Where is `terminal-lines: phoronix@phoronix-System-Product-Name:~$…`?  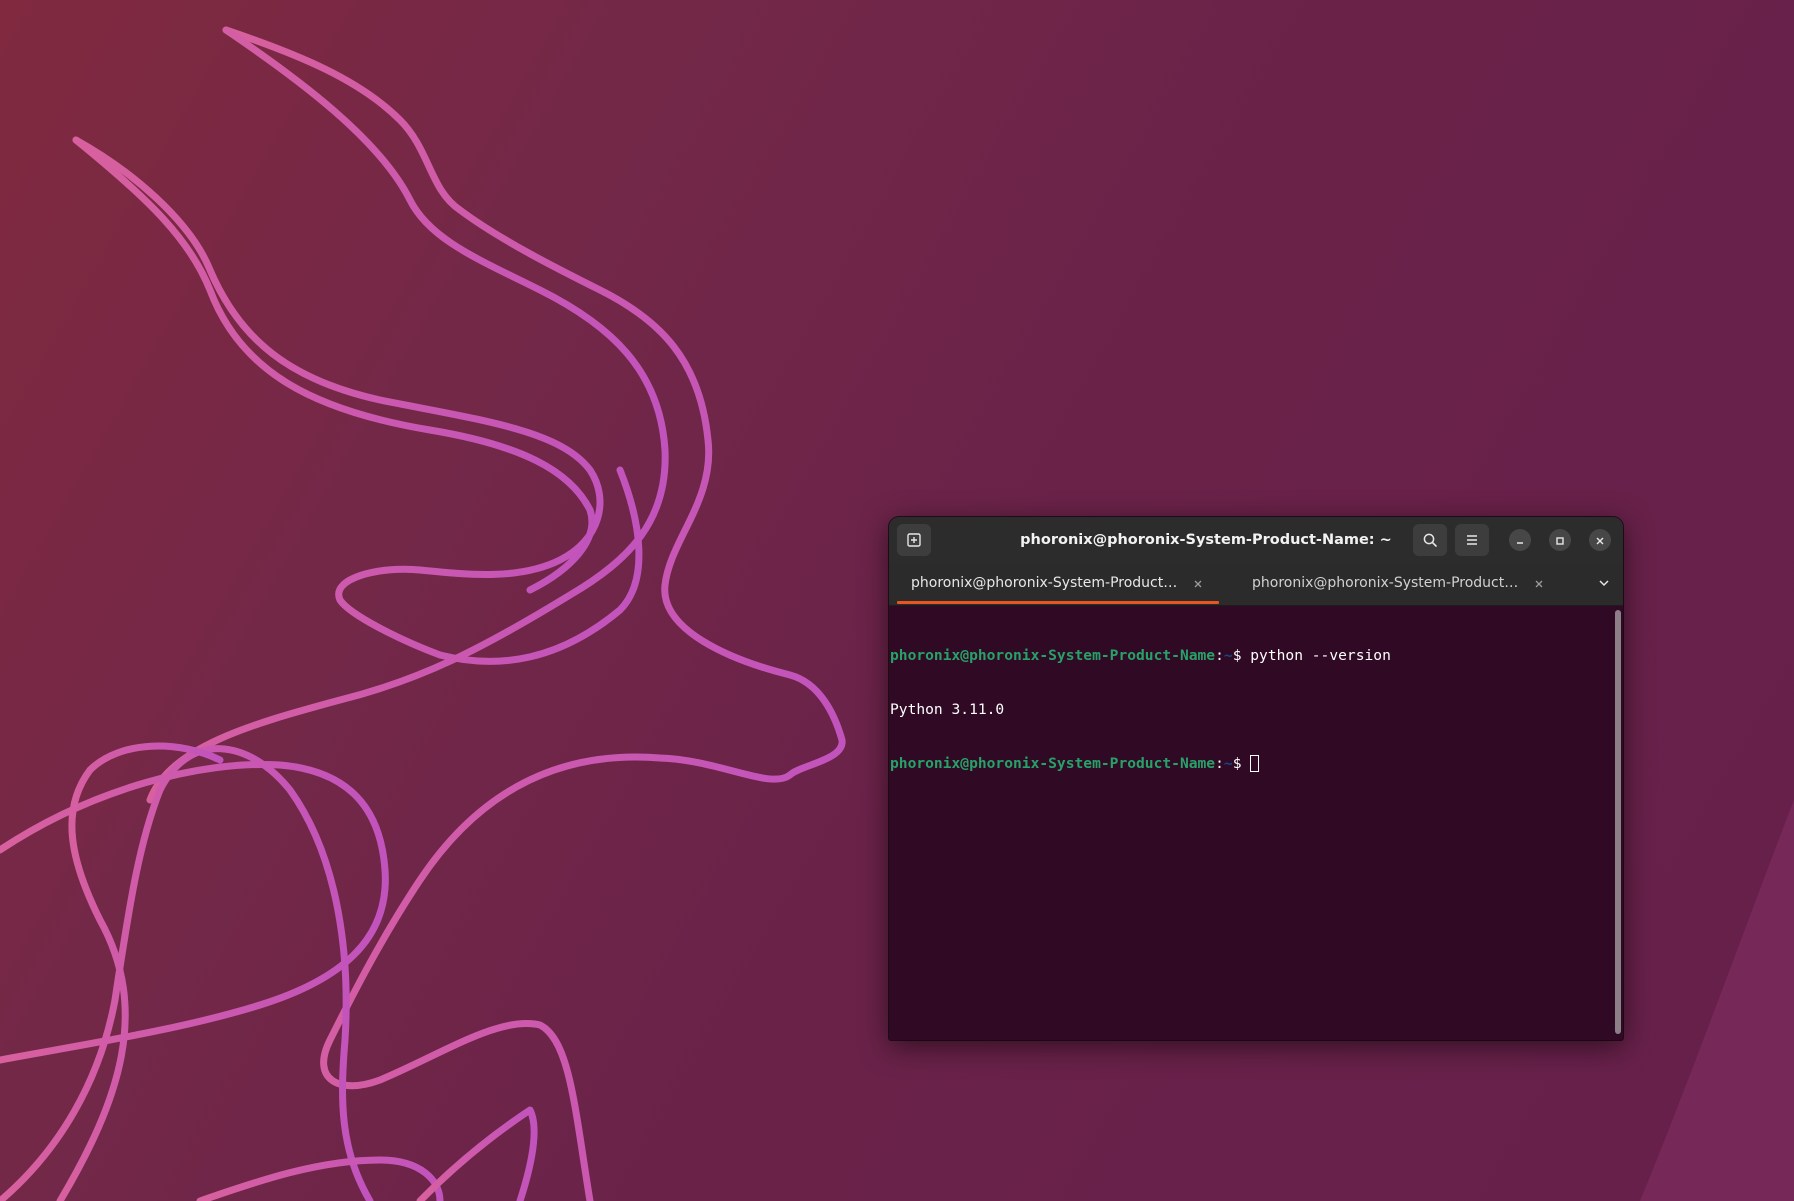 terminal-lines: phoronix@phoronix-System-Product-Name:~$… is located at coordinates (1140, 710).